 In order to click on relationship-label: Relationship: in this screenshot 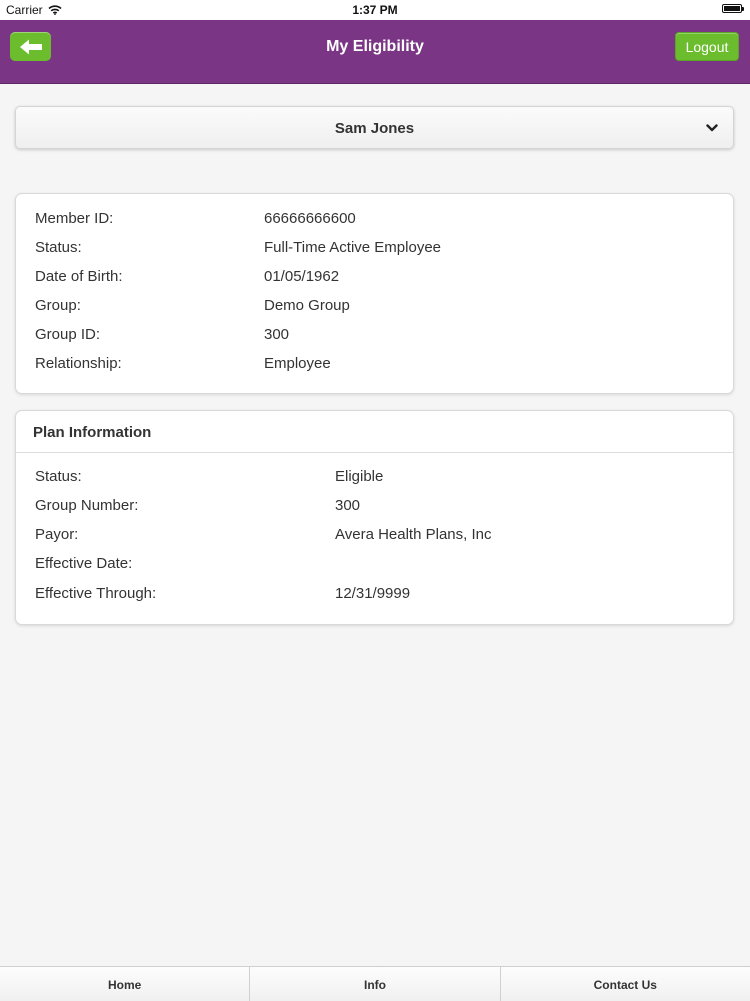, I will do `click(78, 363)`.